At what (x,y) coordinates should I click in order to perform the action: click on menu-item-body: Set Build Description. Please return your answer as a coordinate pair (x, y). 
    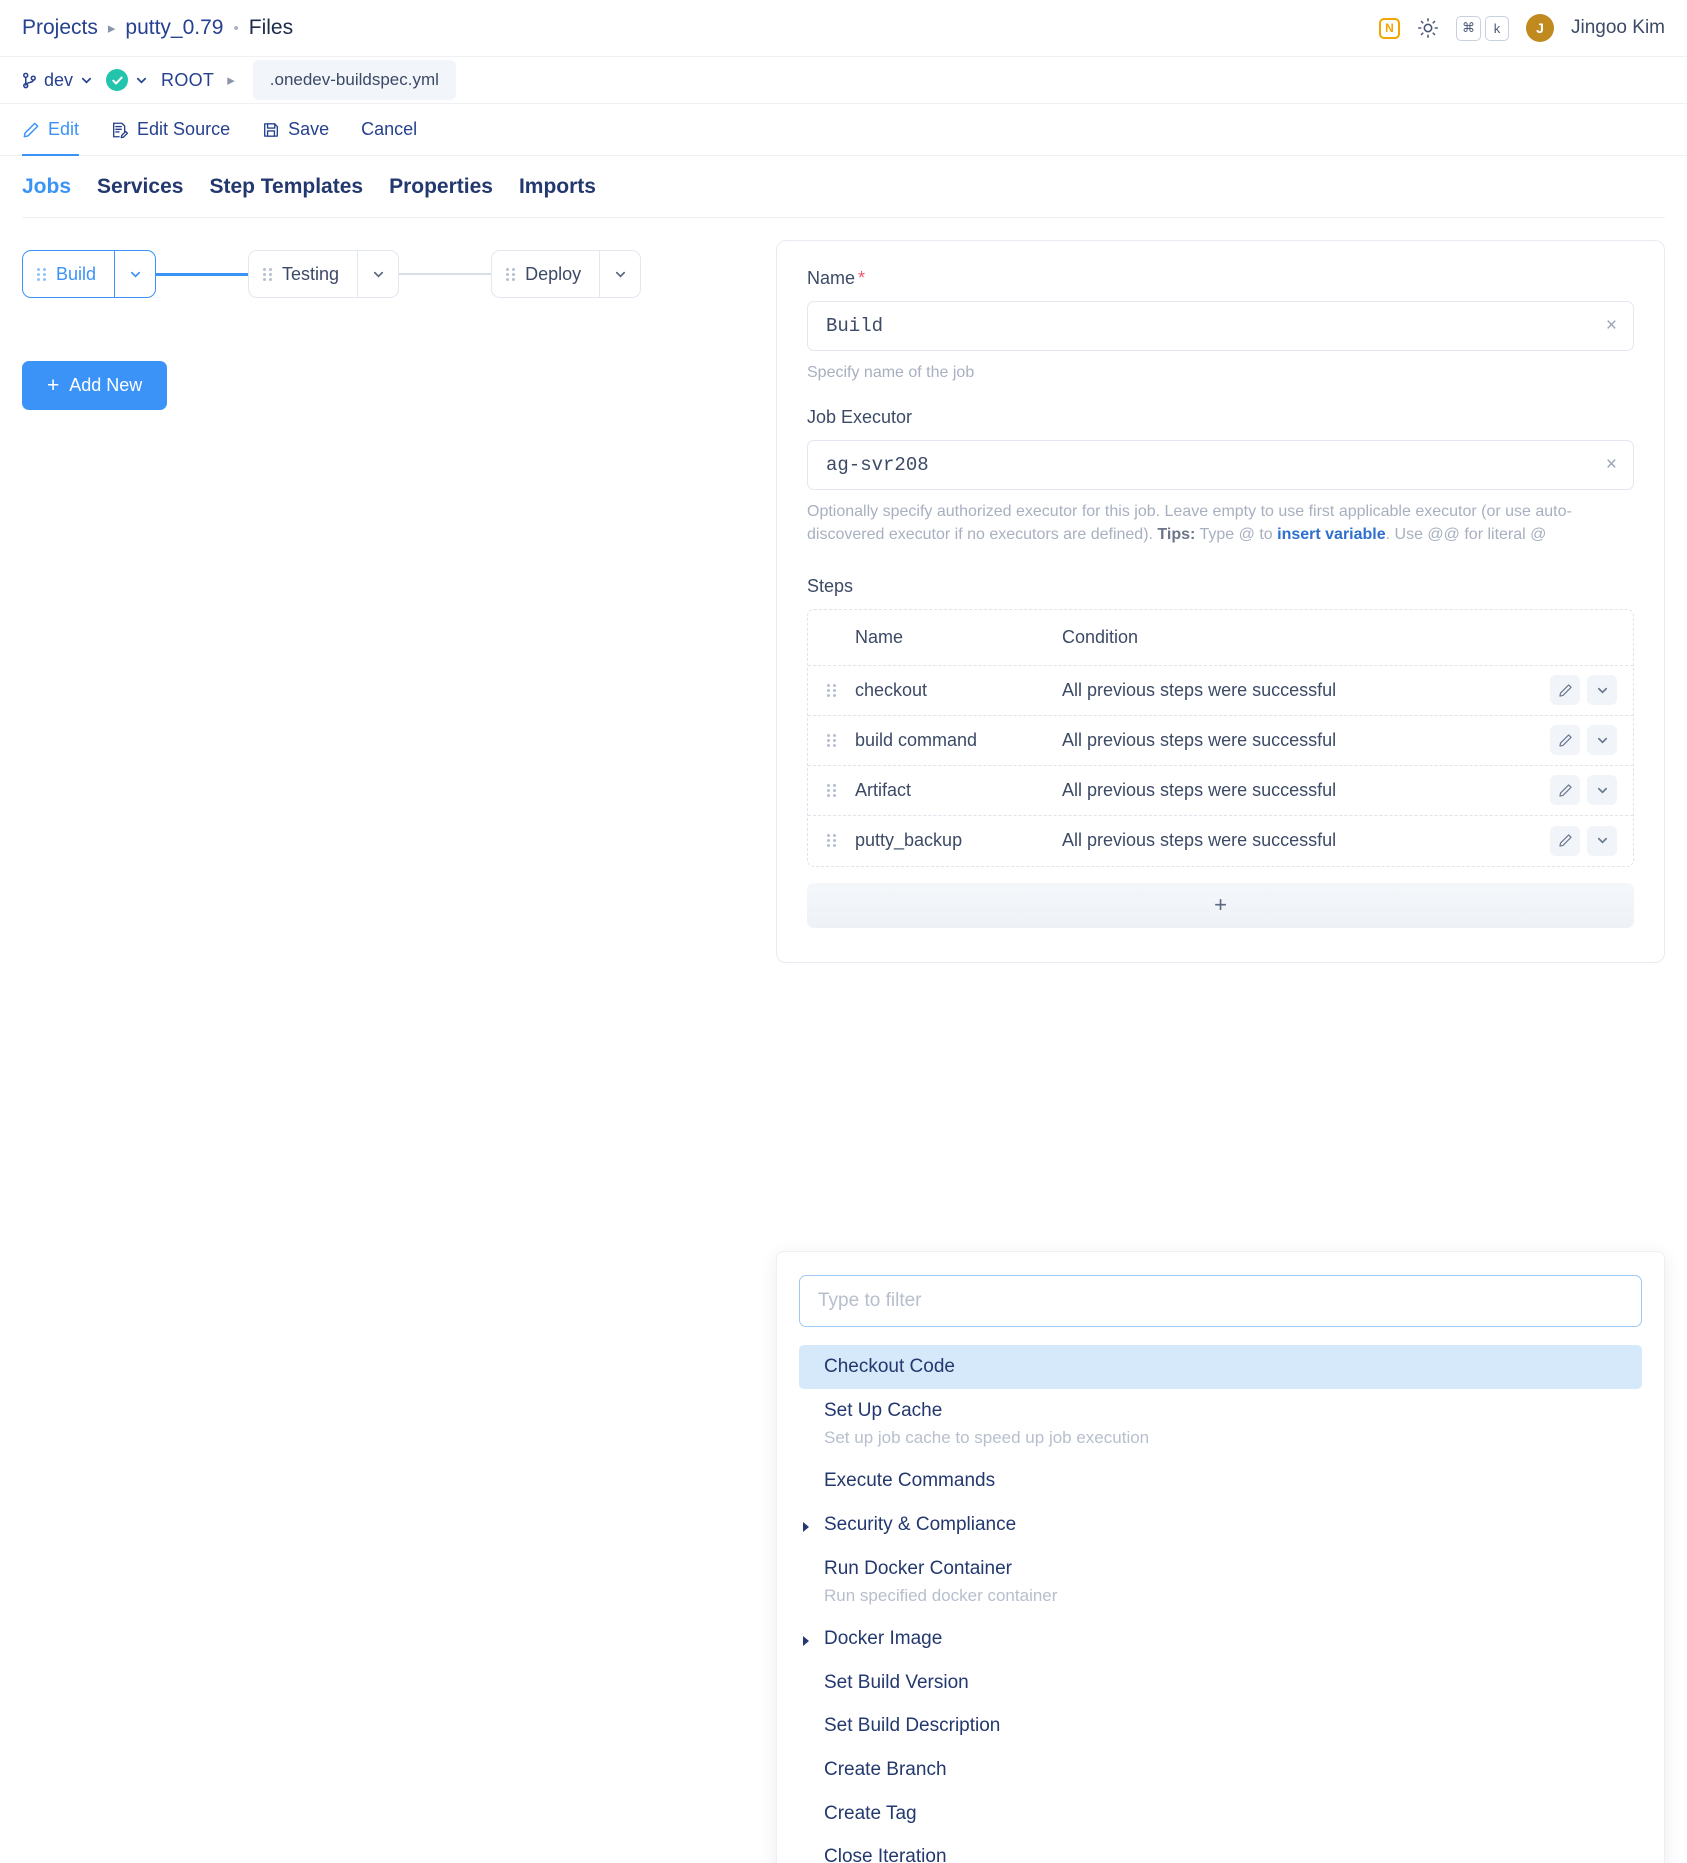
    Looking at the image, I should click on (1233, 1726).